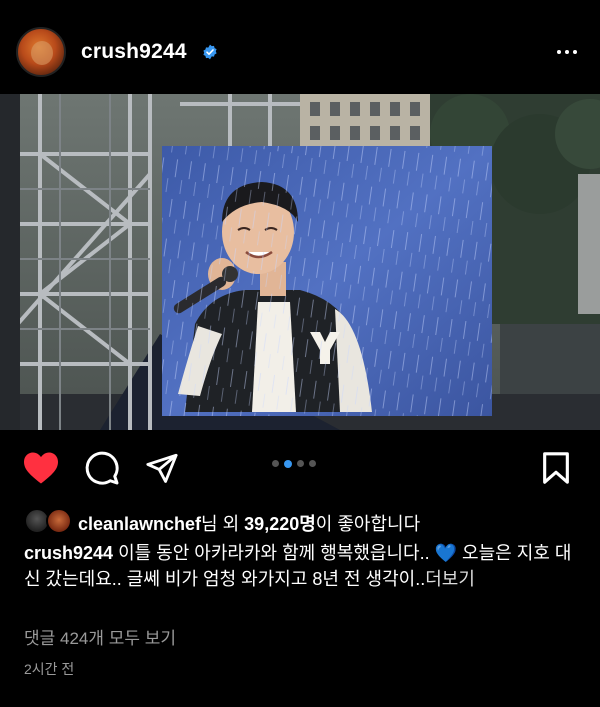 The image size is (600, 707). What do you see at coordinates (49, 669) in the screenshot?
I see `post-timestamp: 2시간 전` at bounding box center [49, 669].